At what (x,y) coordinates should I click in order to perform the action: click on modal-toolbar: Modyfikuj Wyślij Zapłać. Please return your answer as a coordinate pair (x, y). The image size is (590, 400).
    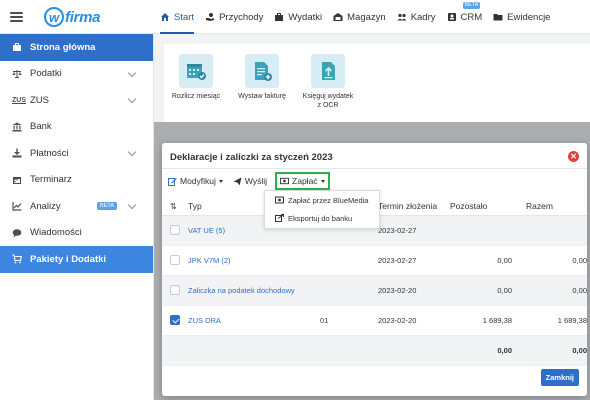
    Looking at the image, I should click on (251, 181).